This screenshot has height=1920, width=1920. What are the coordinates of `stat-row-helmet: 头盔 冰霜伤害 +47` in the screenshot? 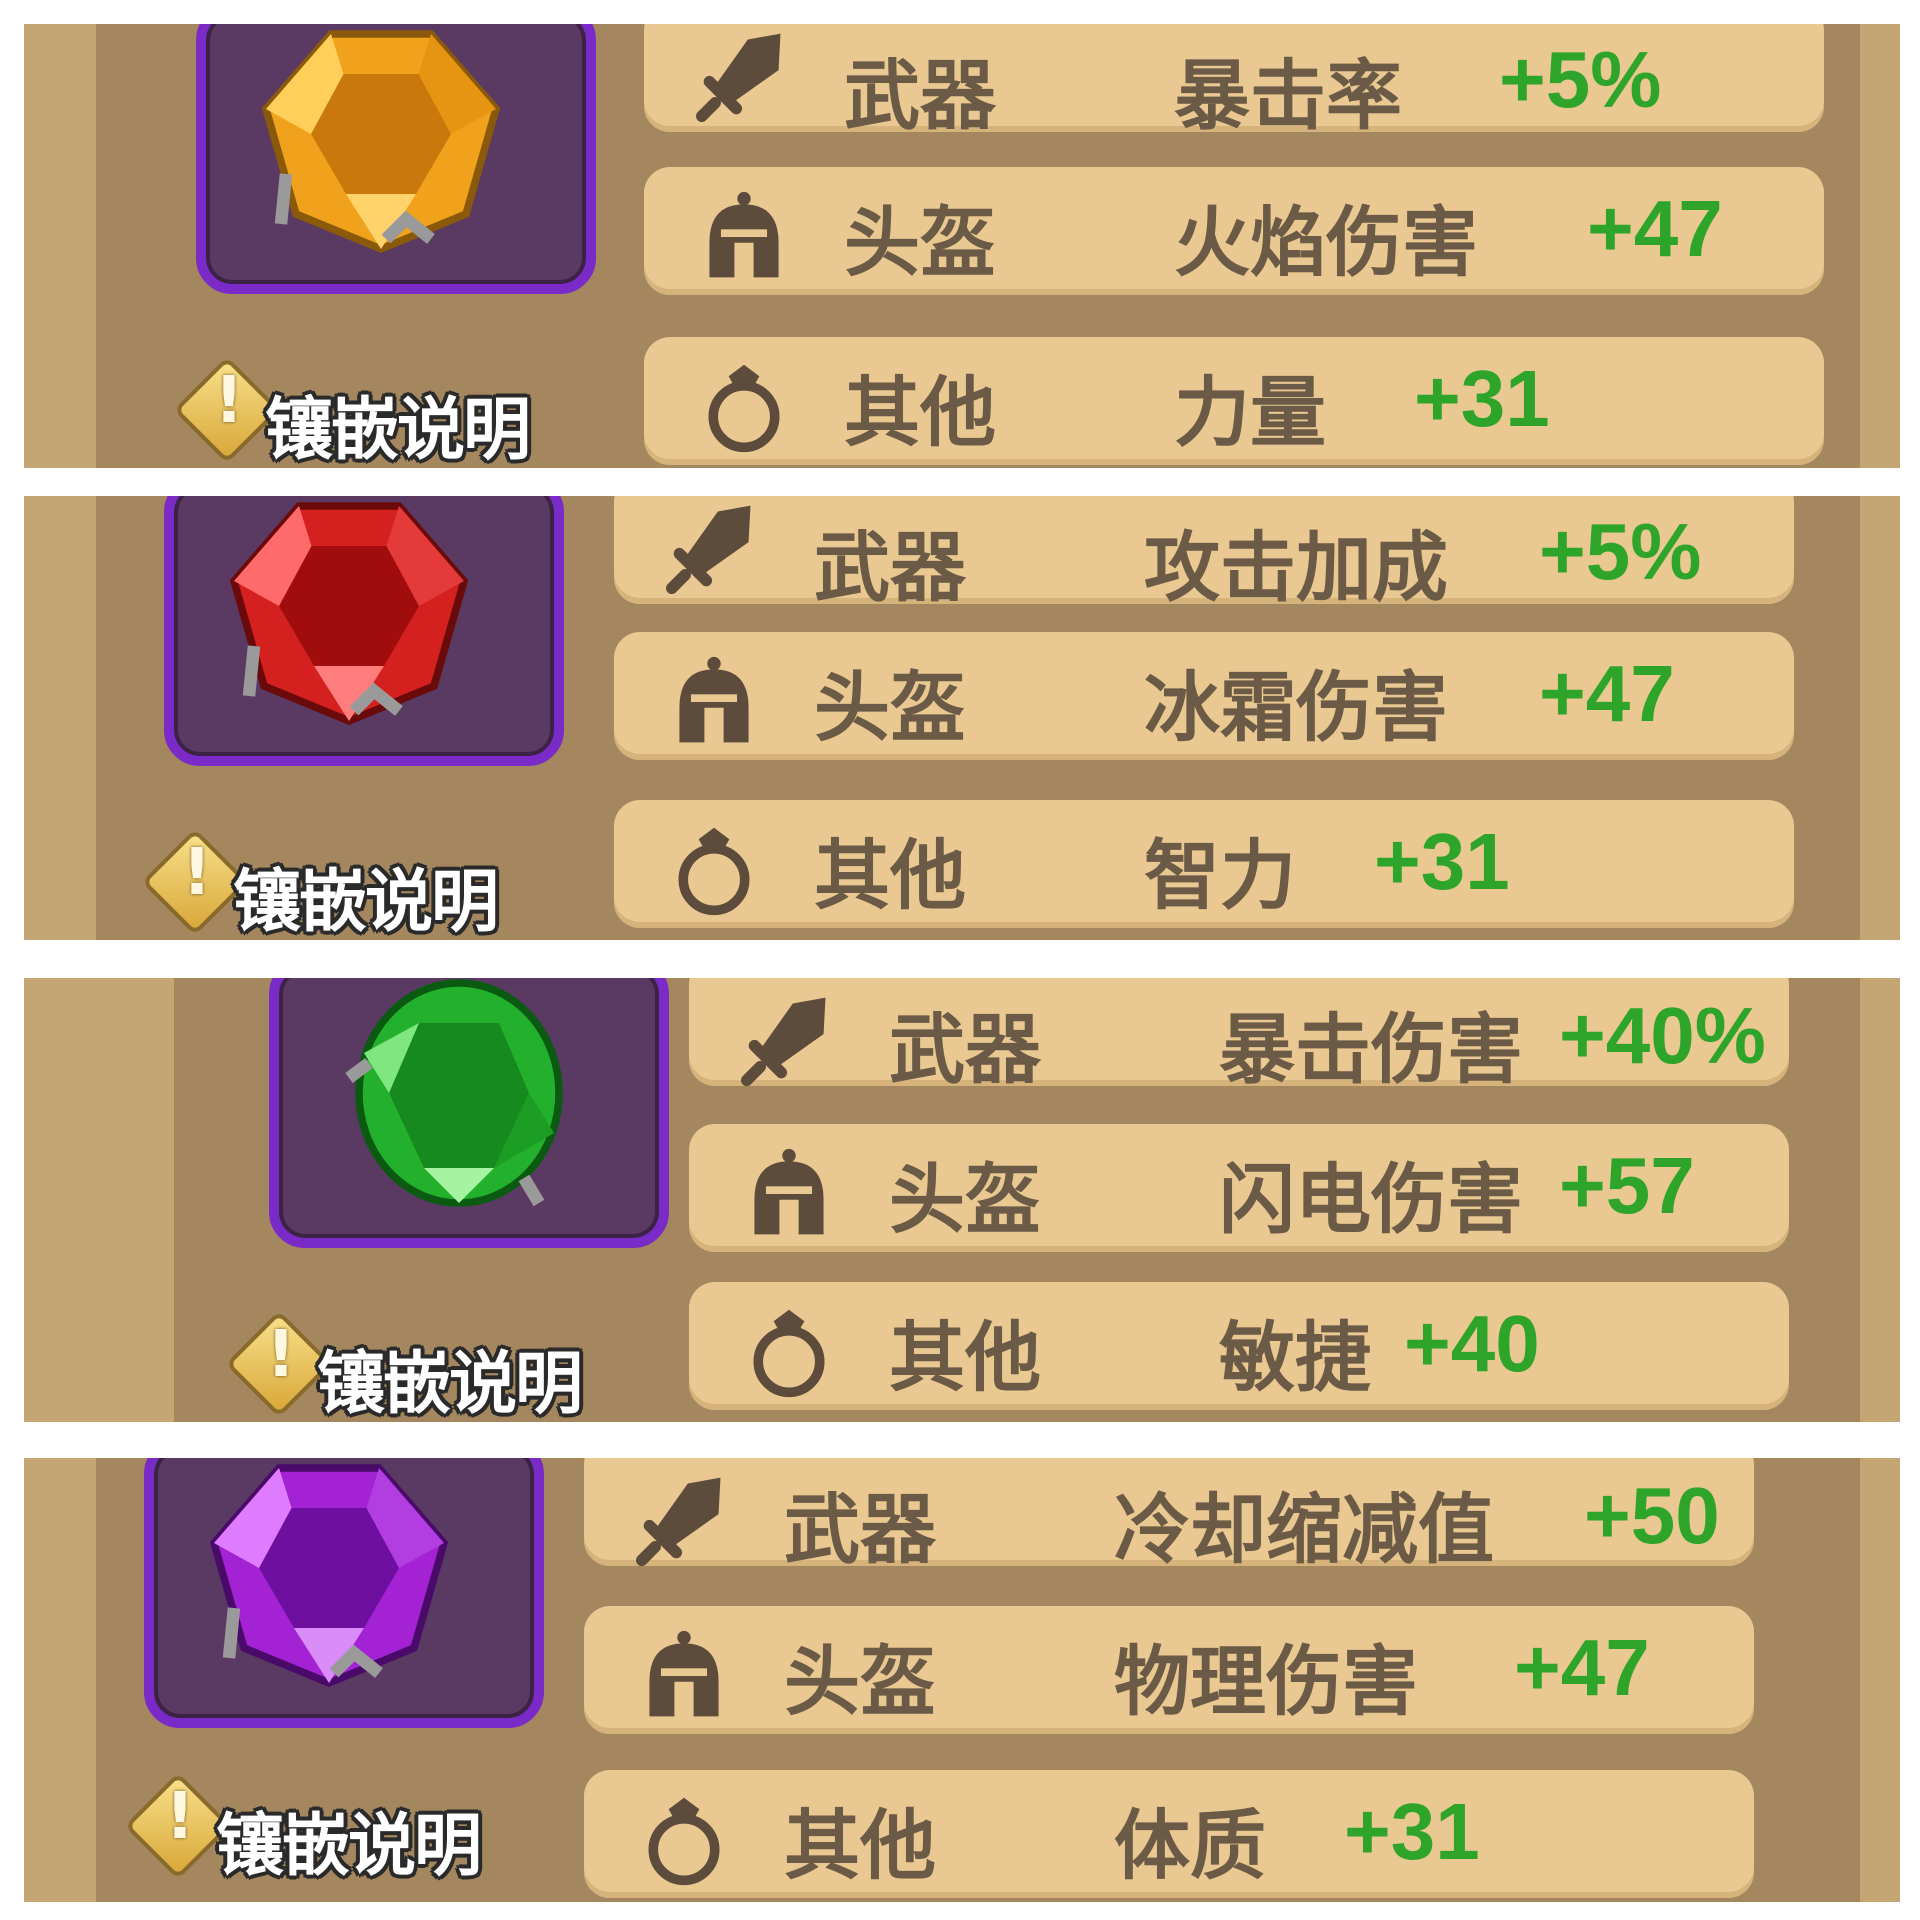 It's located at (1204, 696).